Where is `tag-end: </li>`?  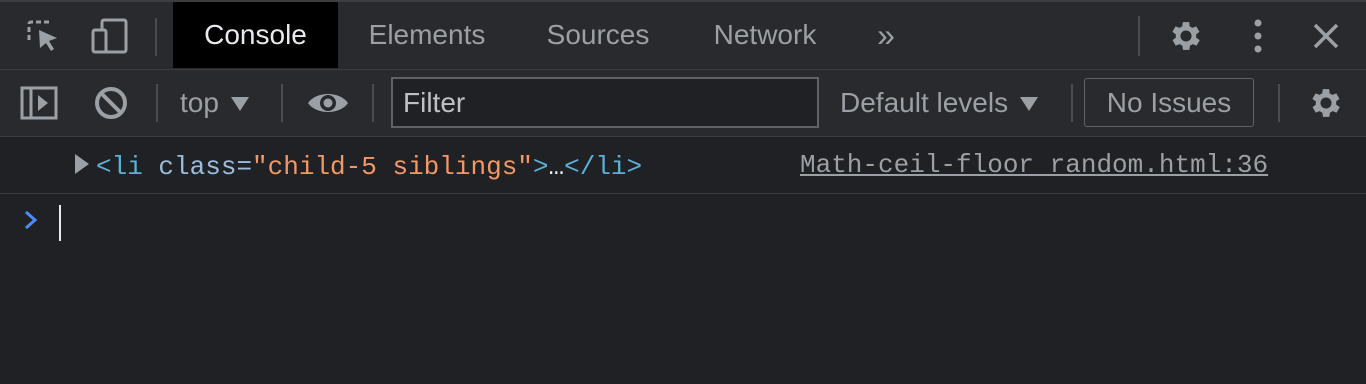 tag-end: </li> is located at coordinates (603, 167).